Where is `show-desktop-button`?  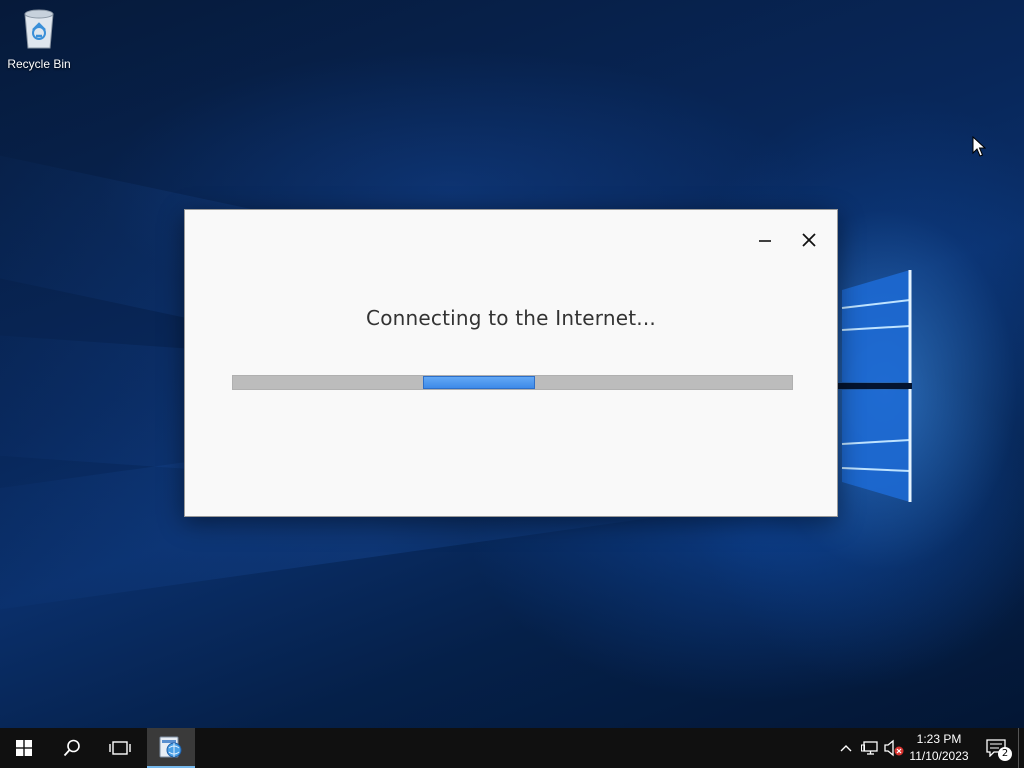 show-desktop-button is located at coordinates (1021, 748).